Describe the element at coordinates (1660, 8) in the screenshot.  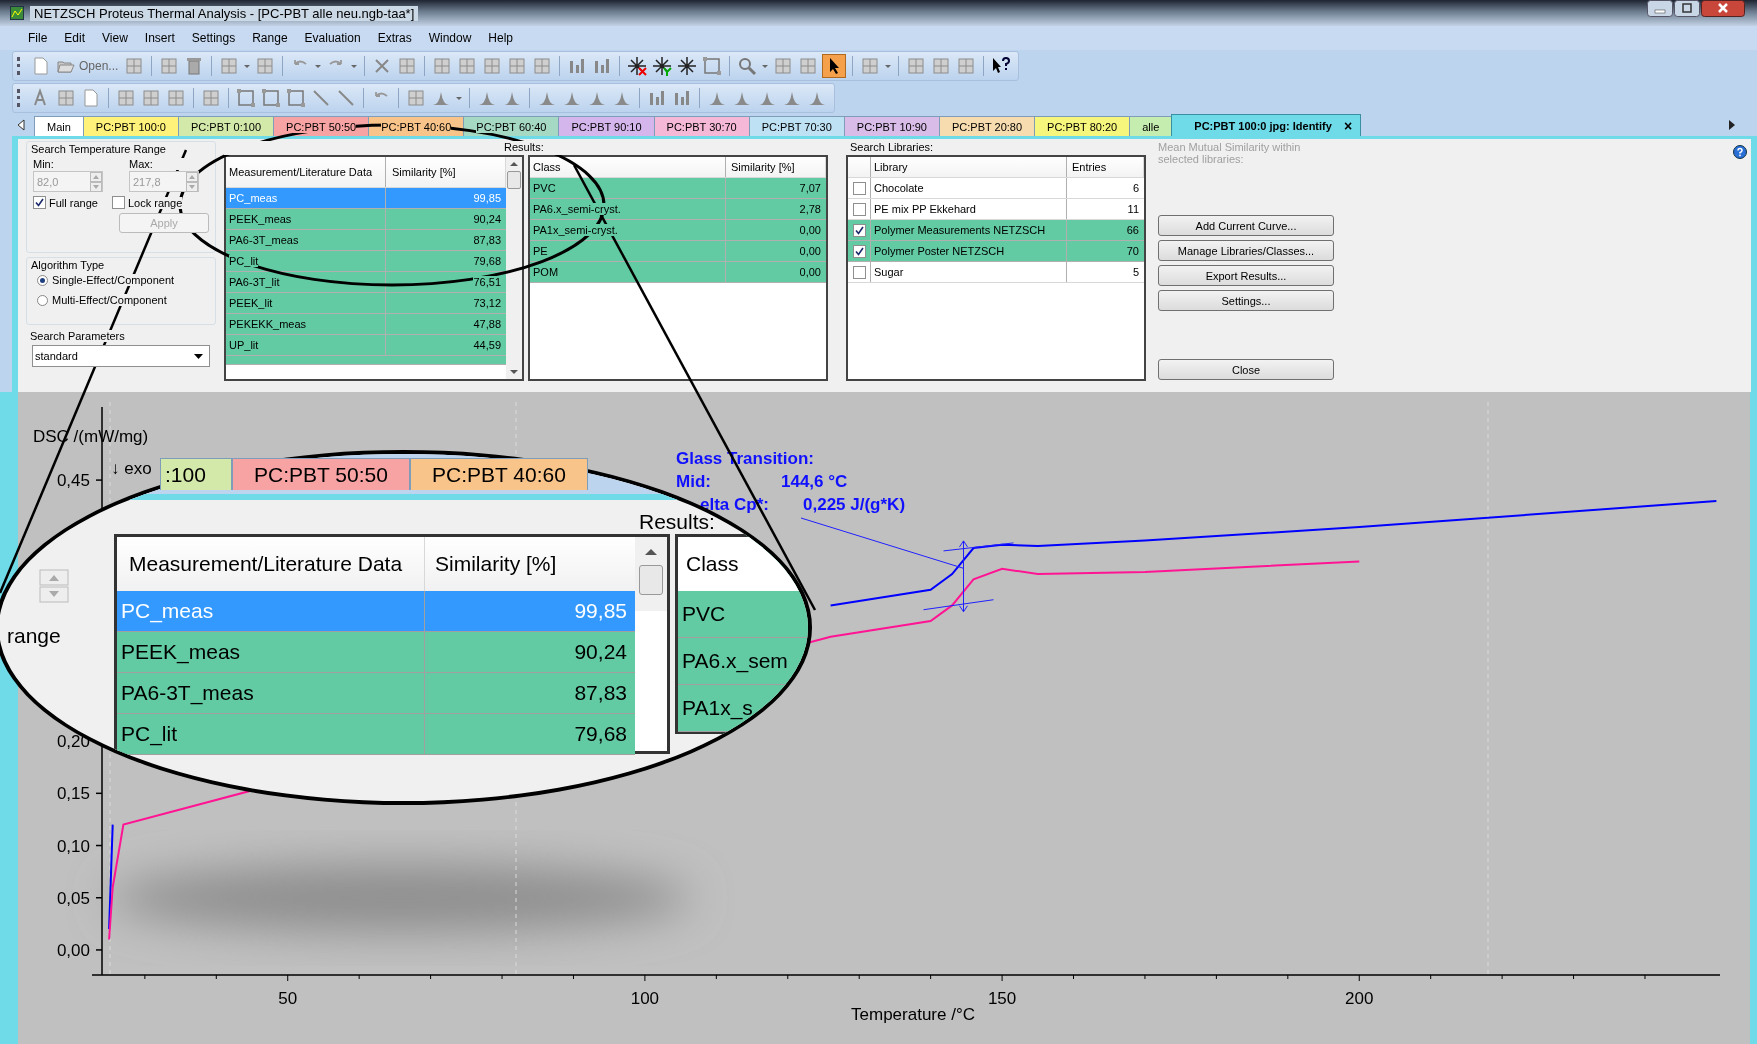
I see `minimize-icon` at that location.